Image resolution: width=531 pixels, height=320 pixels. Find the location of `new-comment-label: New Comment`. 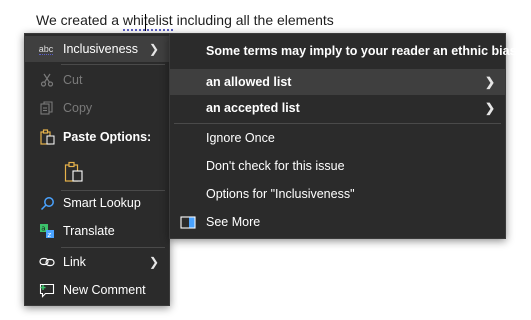

new-comment-label: New Comment is located at coordinates (104, 290).